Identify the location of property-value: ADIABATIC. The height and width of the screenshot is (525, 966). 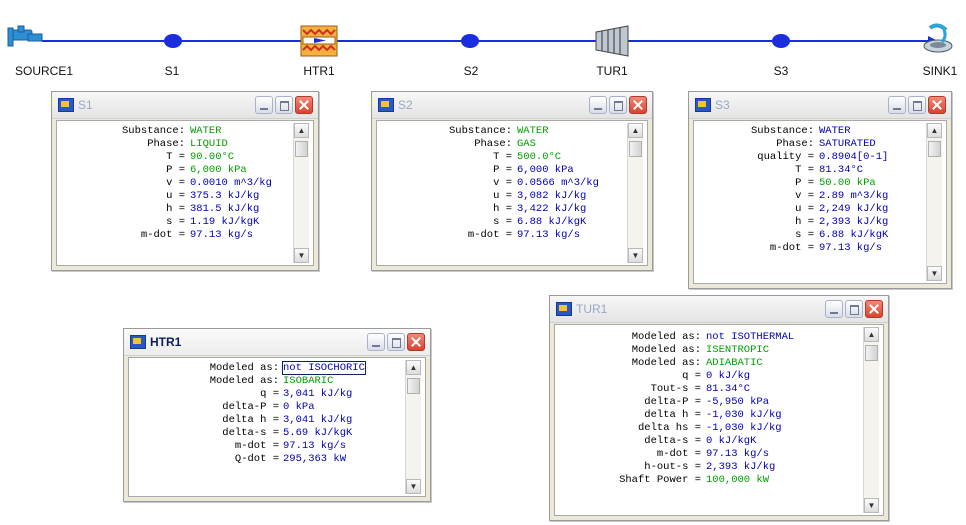
(734, 363).